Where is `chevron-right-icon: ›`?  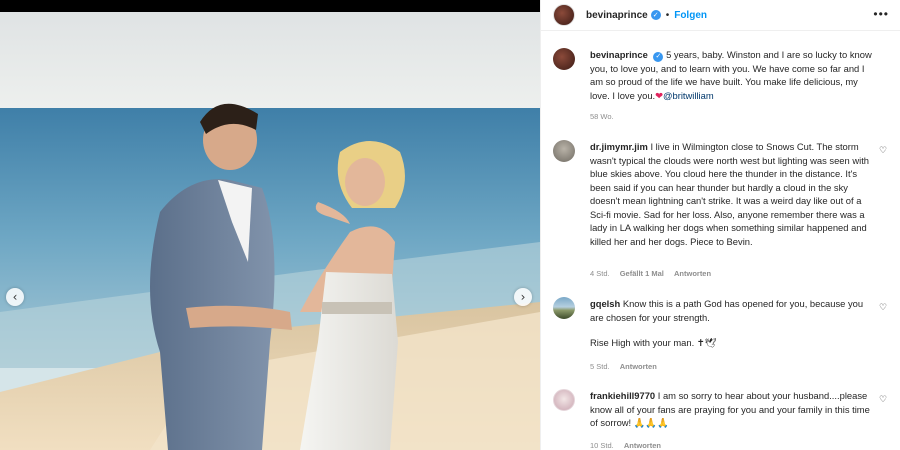 chevron-right-icon: › is located at coordinates (523, 297).